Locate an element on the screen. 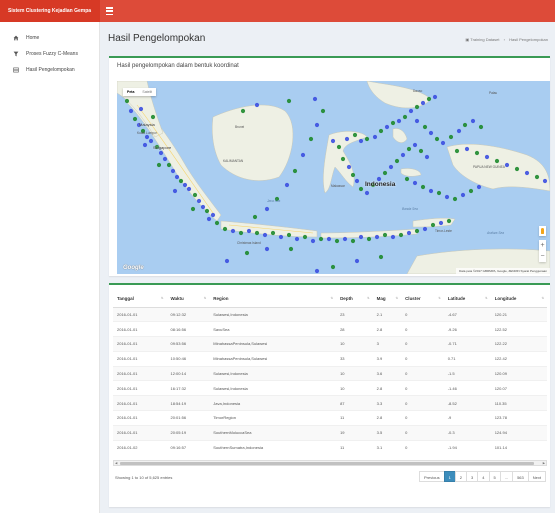  table-cell: 10 is located at coordinates (354, 344).